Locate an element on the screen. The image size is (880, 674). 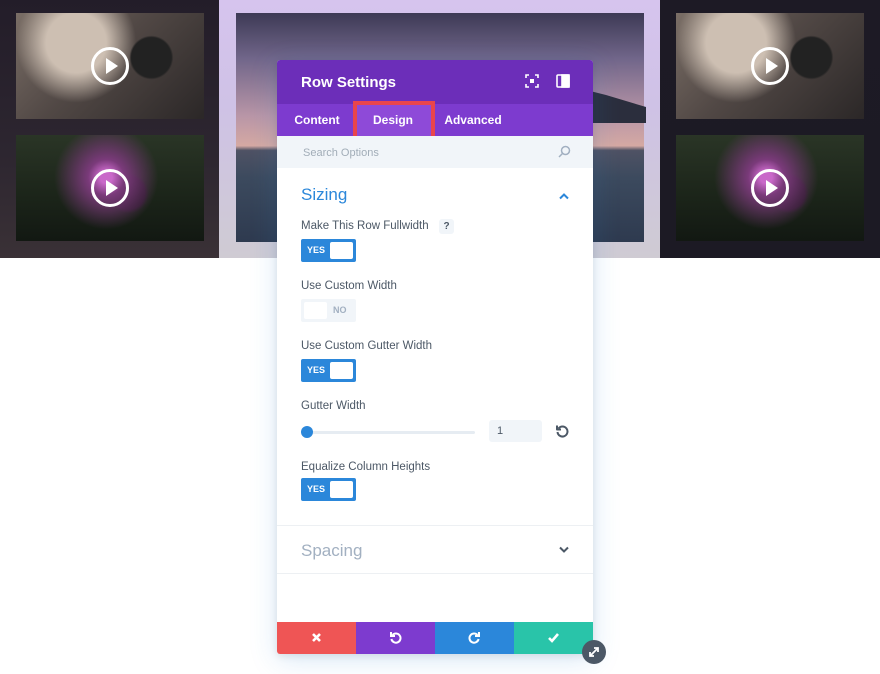
resize-icon is located at coordinates (594, 652).